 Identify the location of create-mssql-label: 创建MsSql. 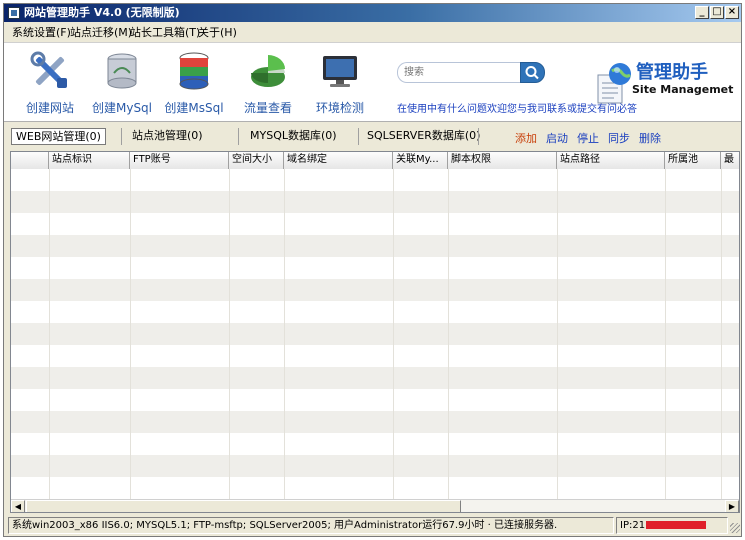
(194, 108).